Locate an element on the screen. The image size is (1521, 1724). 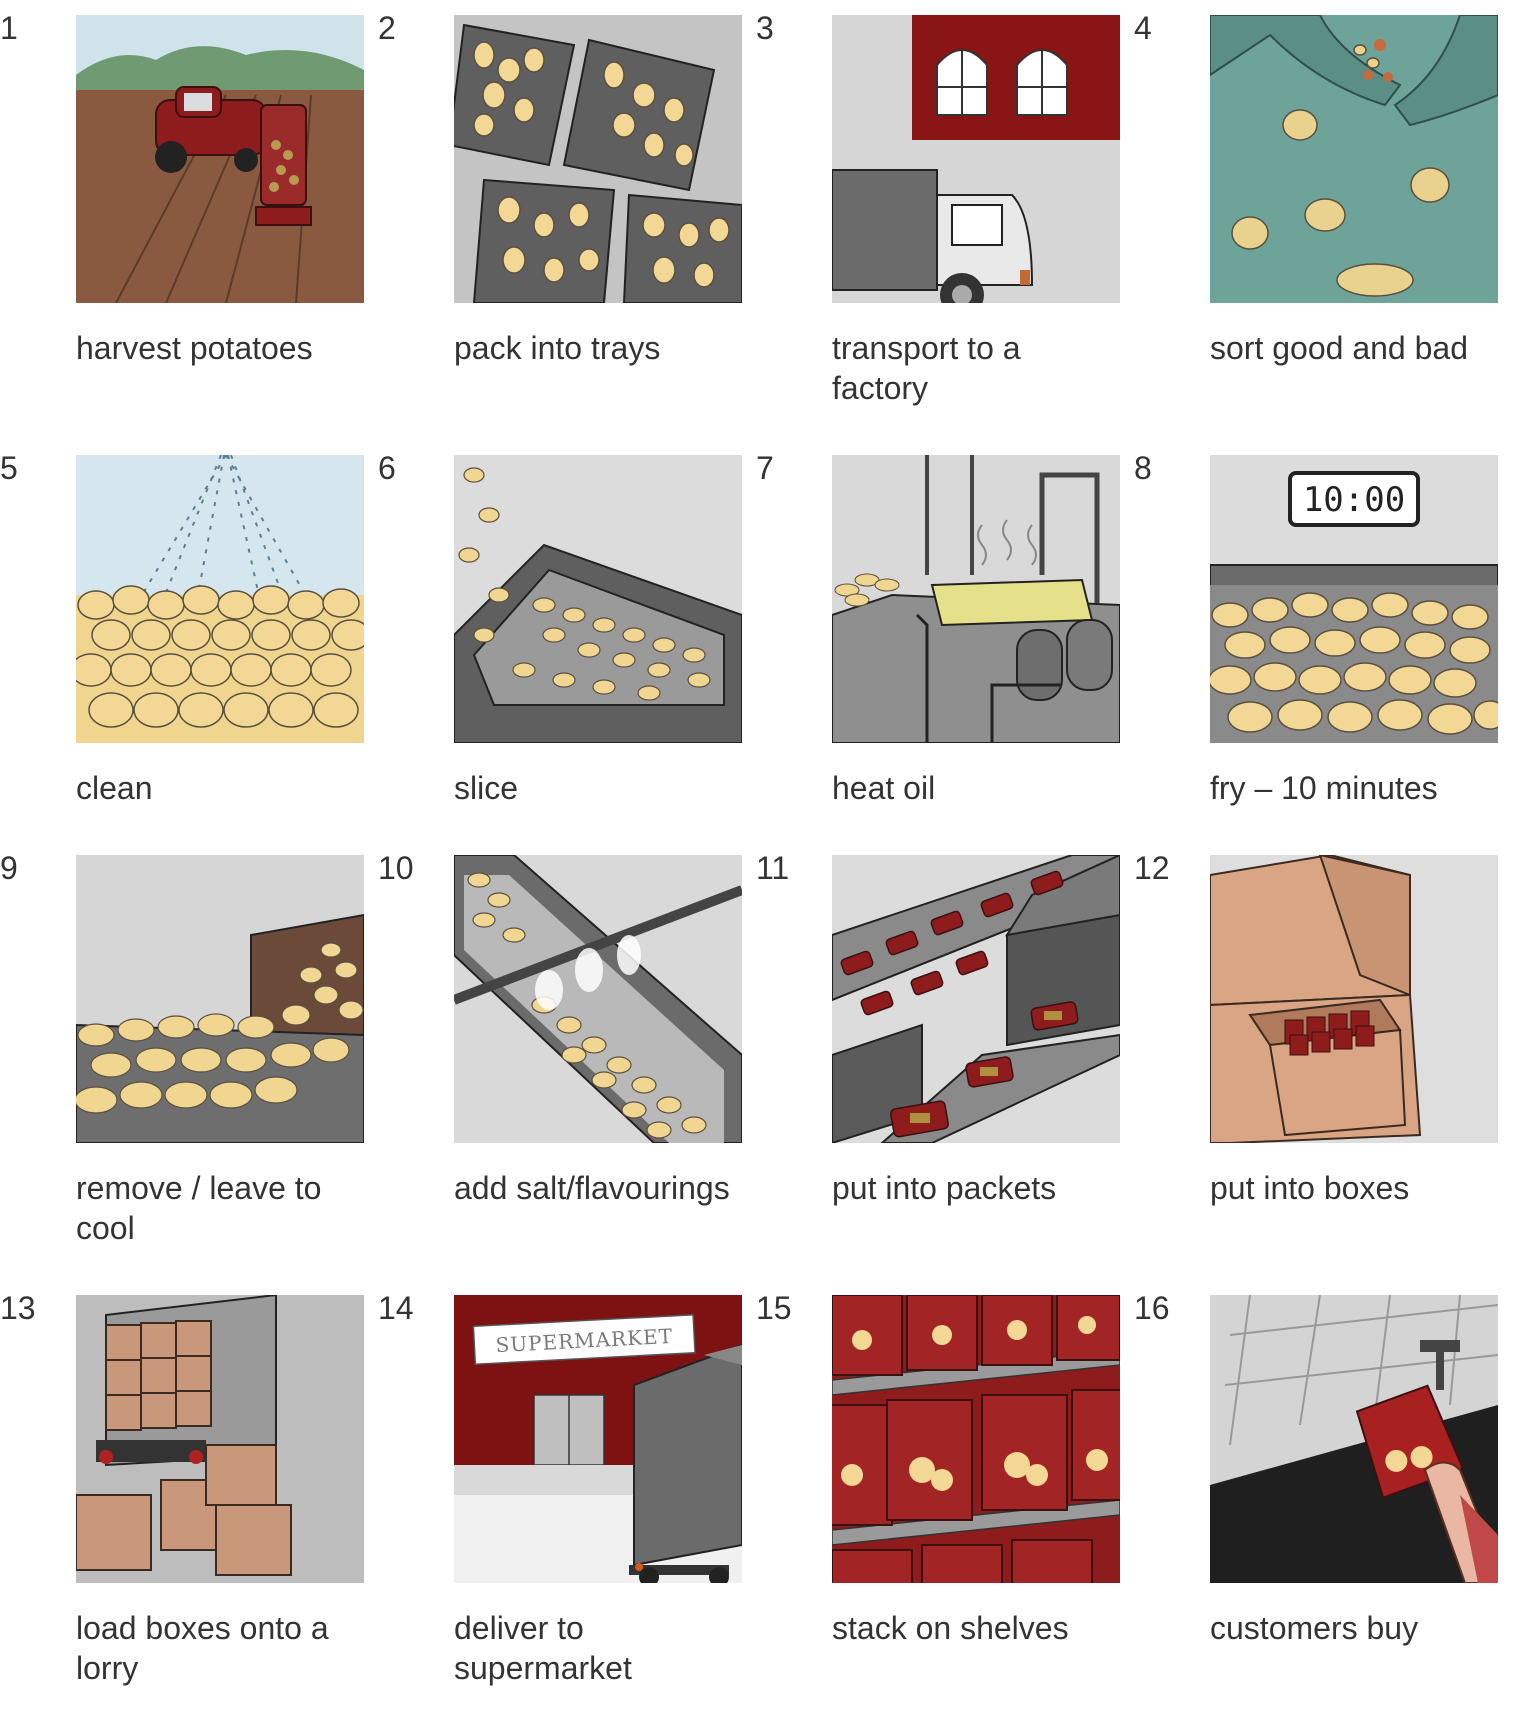
sorting-illustration is located at coordinates (1354, 159).